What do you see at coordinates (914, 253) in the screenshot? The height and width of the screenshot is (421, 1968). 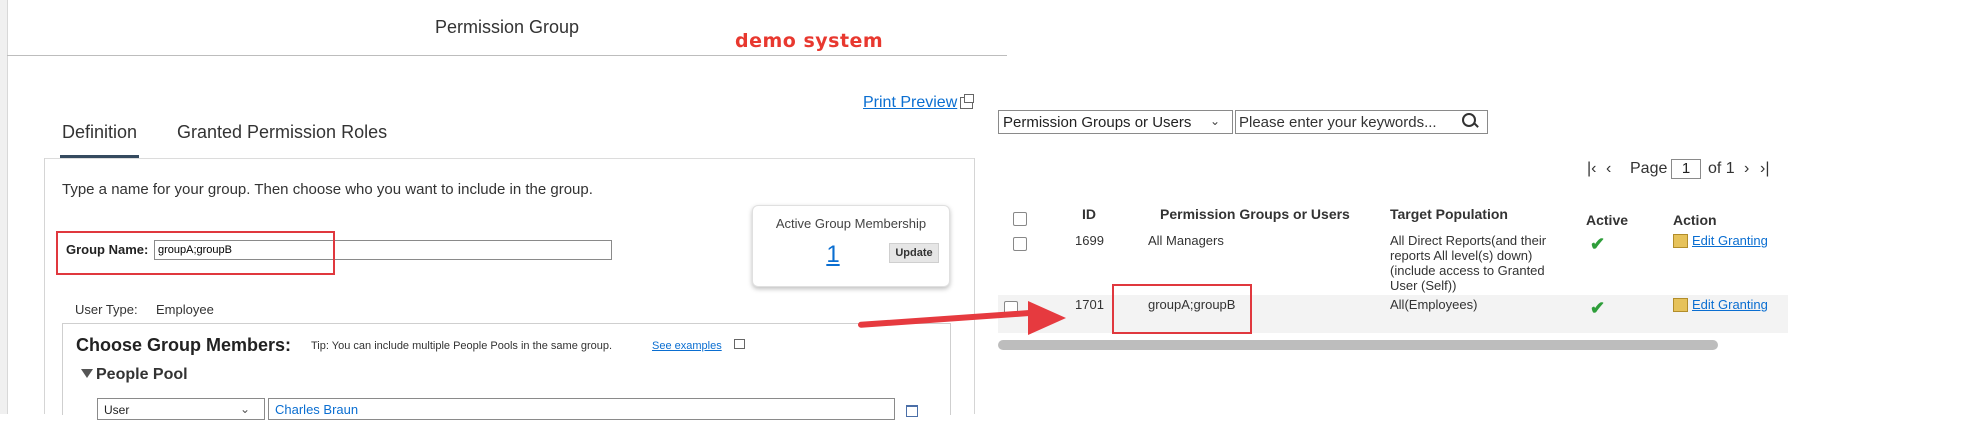 I see `update-button: Update` at bounding box center [914, 253].